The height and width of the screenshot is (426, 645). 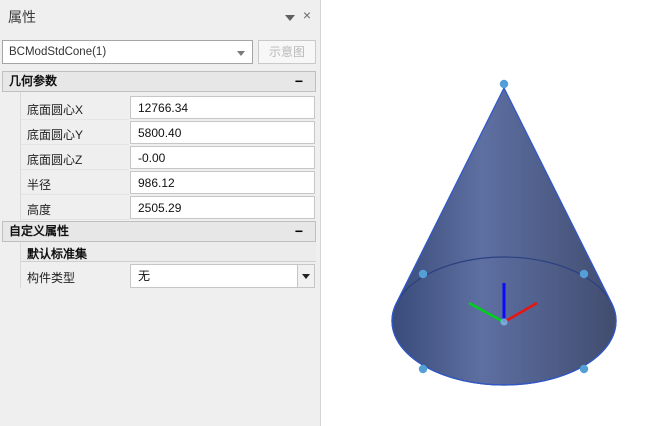 What do you see at coordinates (222, 157) in the screenshot?
I see `property-field-base-center-z` at bounding box center [222, 157].